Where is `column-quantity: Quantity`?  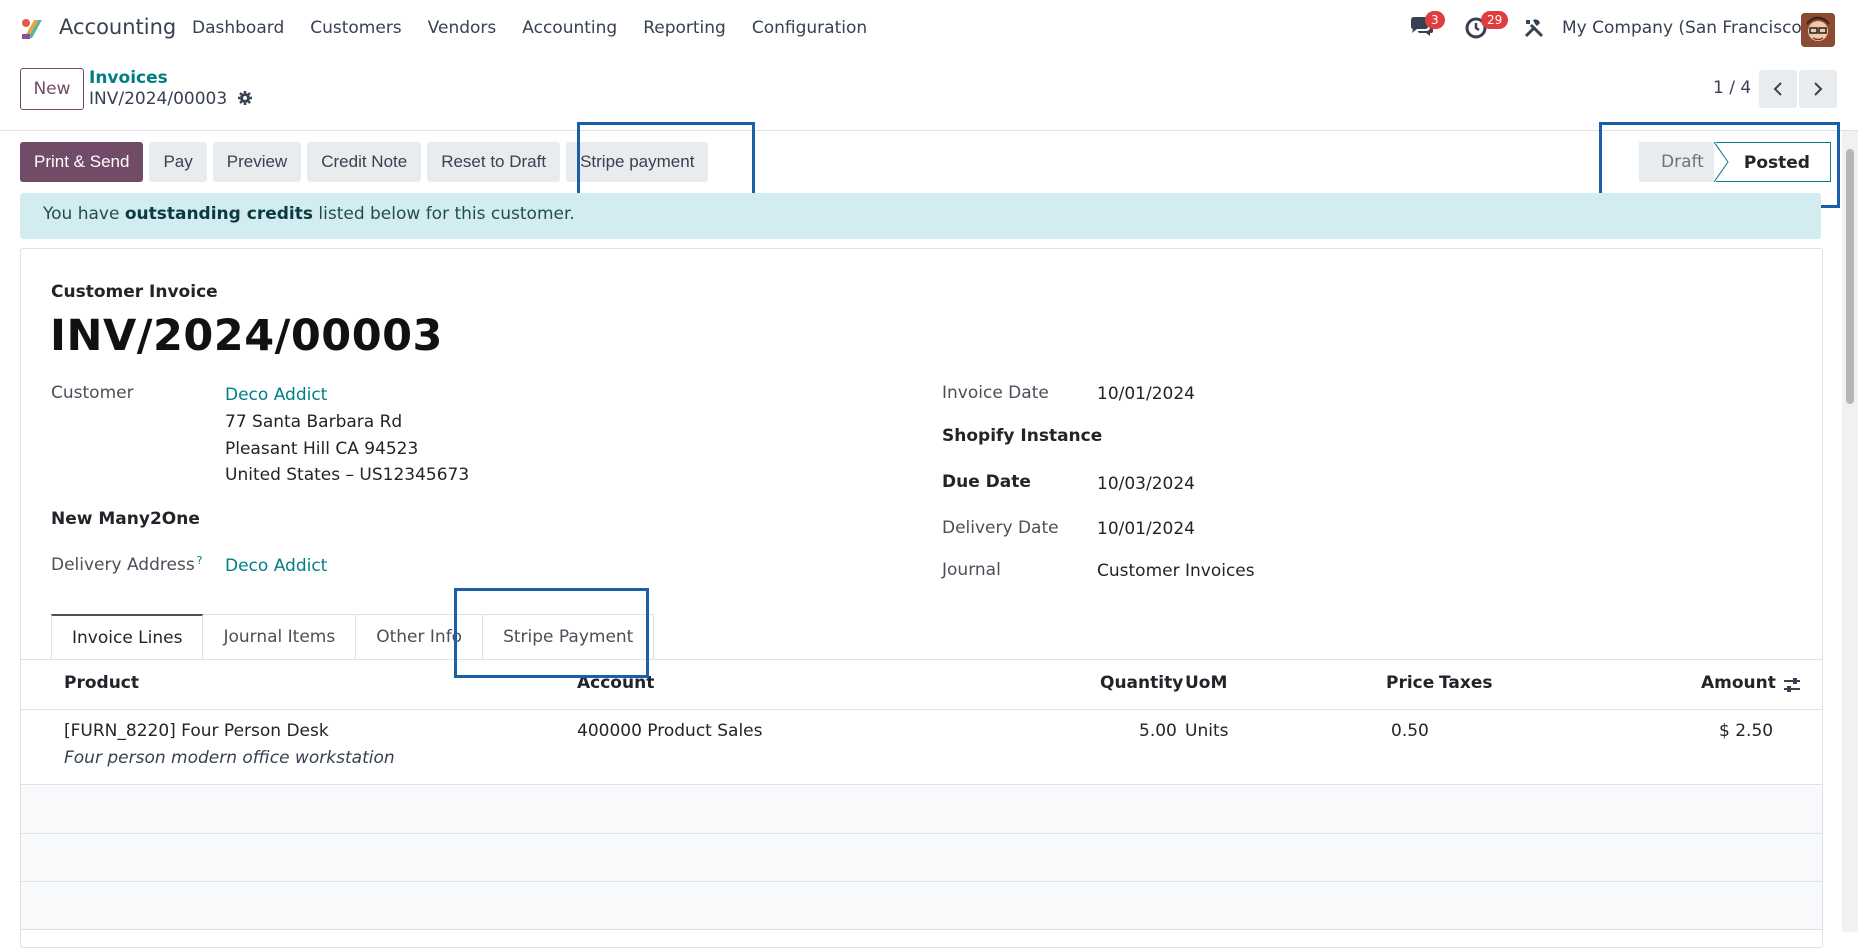 column-quantity: Quantity is located at coordinates (1141, 683).